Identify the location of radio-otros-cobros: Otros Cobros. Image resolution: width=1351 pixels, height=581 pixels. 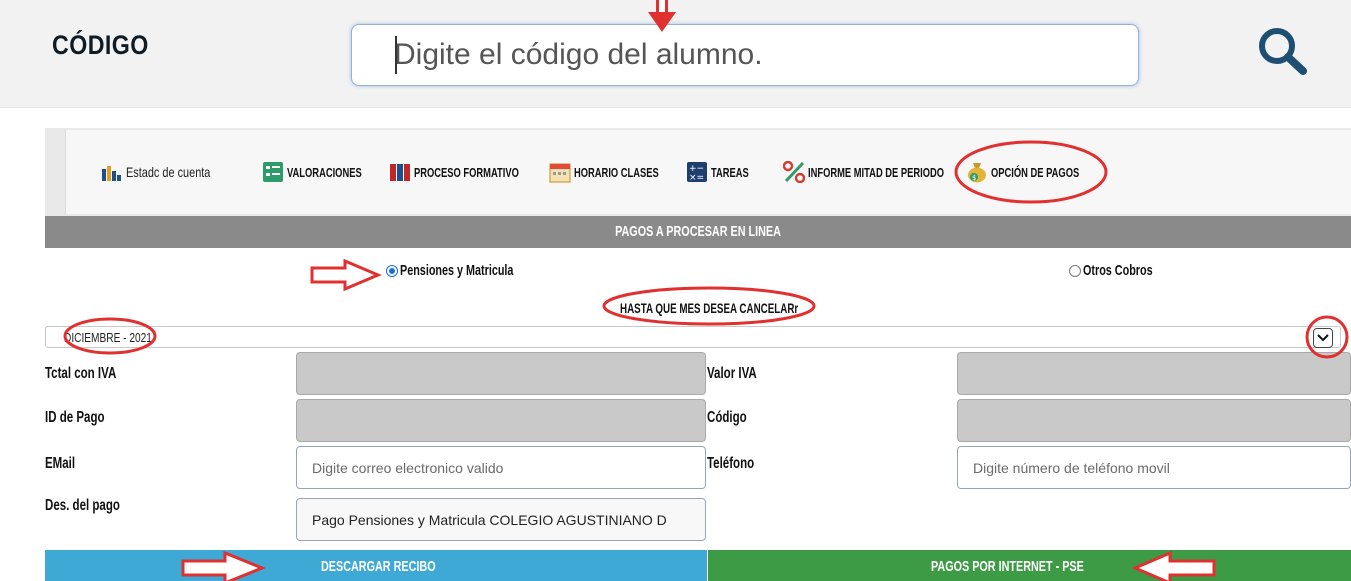
(1124, 270).